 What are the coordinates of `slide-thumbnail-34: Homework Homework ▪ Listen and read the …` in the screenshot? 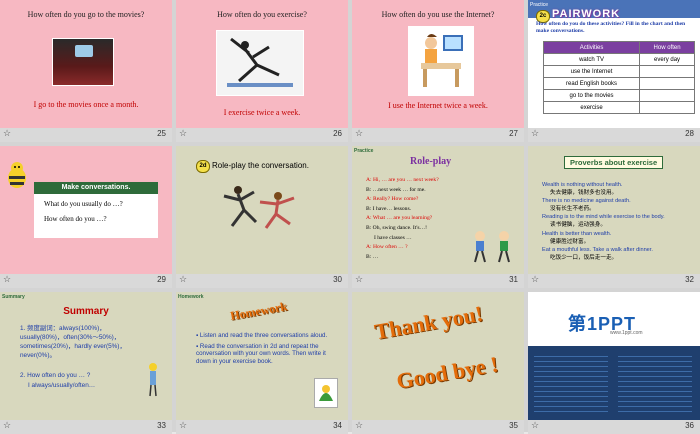 It's located at (262, 363).